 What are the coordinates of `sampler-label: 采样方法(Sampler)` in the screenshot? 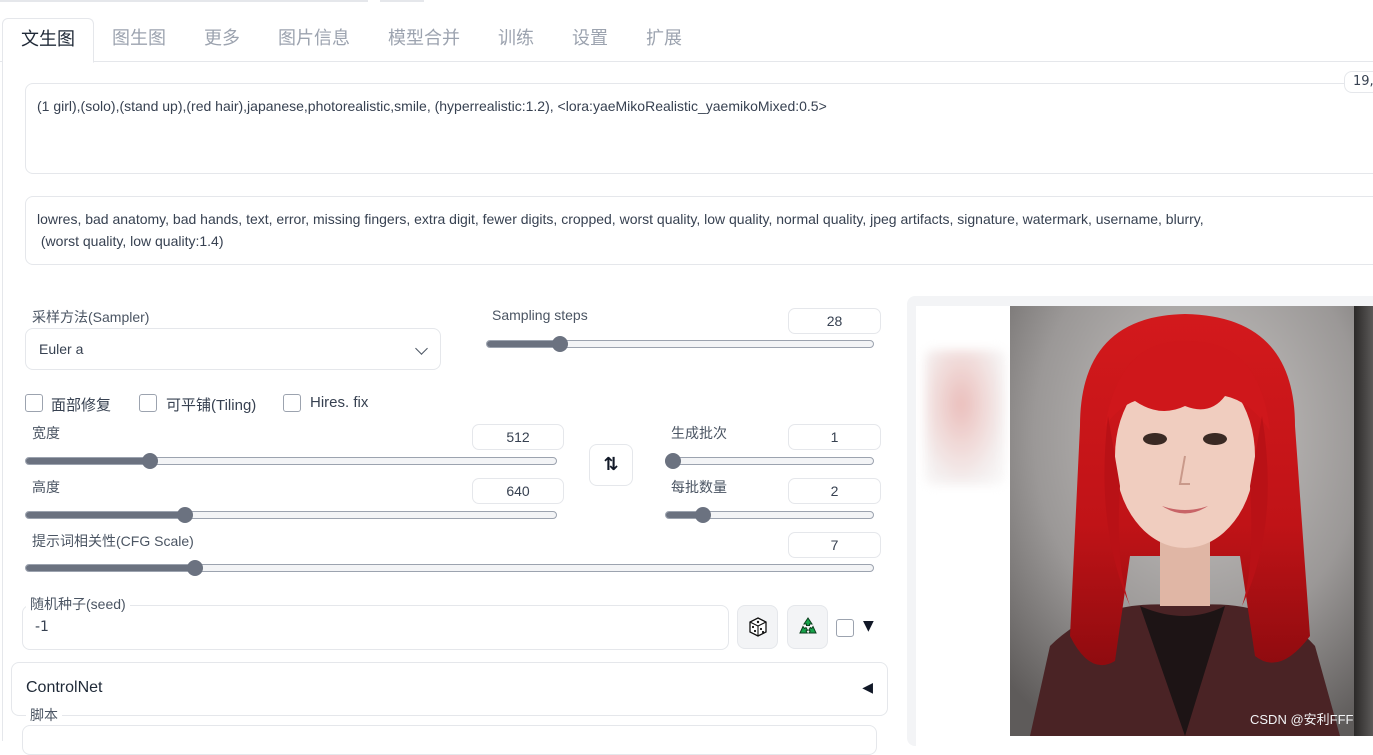 It's located at (91, 317).